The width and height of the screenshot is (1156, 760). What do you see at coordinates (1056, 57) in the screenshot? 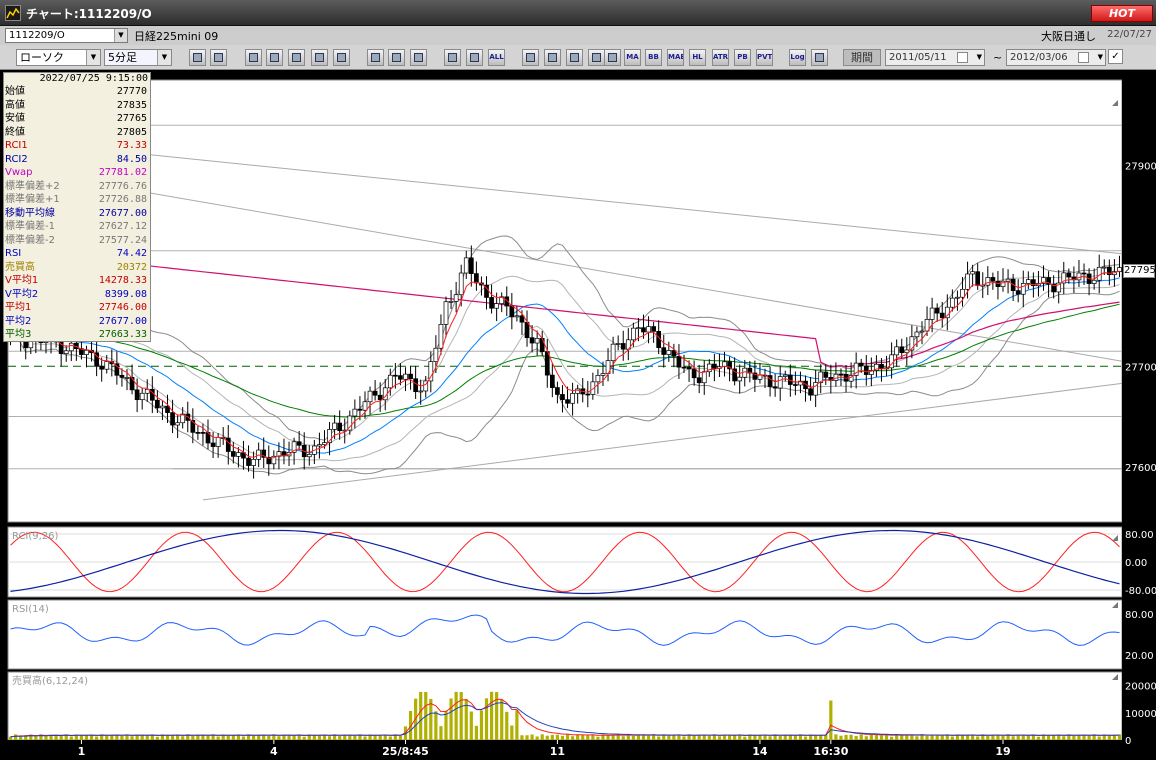
I see `date-to-input: 2012/03/06 ▼` at bounding box center [1056, 57].